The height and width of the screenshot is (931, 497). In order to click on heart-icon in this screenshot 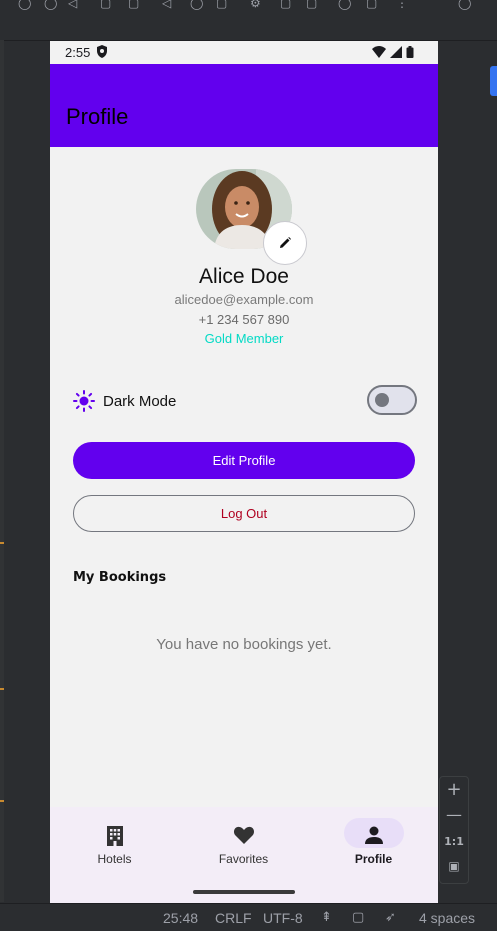, I will do `click(243, 835)`.